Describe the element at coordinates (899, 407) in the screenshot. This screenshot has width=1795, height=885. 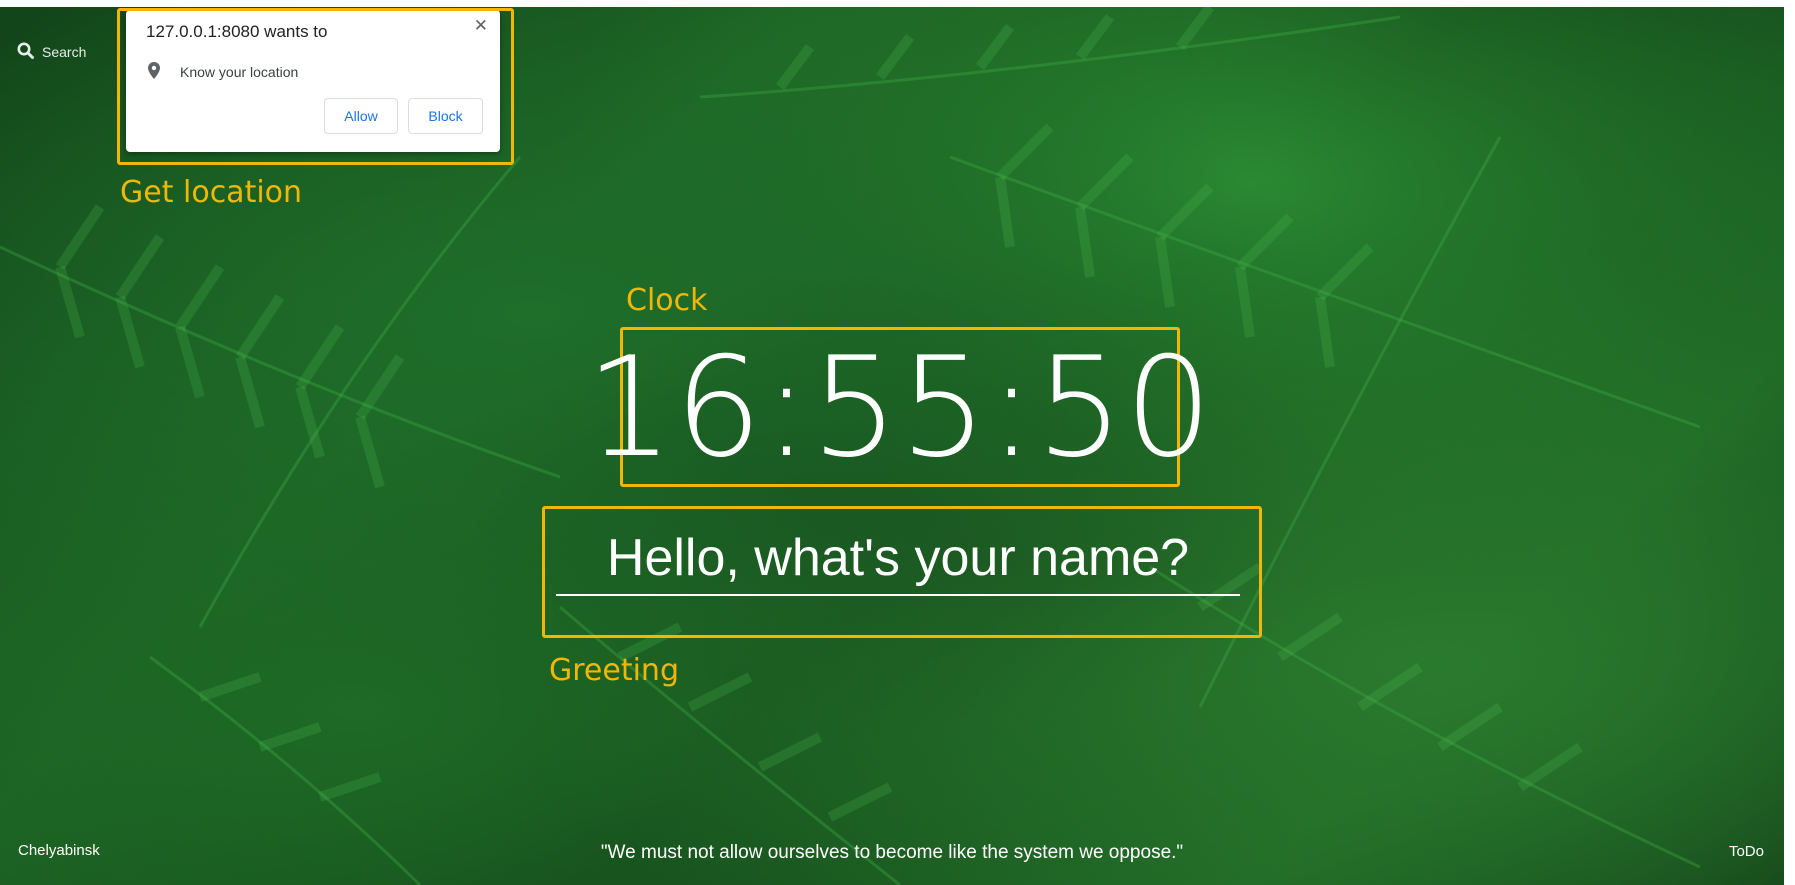
I see `clock-display: 16:55:50` at that location.